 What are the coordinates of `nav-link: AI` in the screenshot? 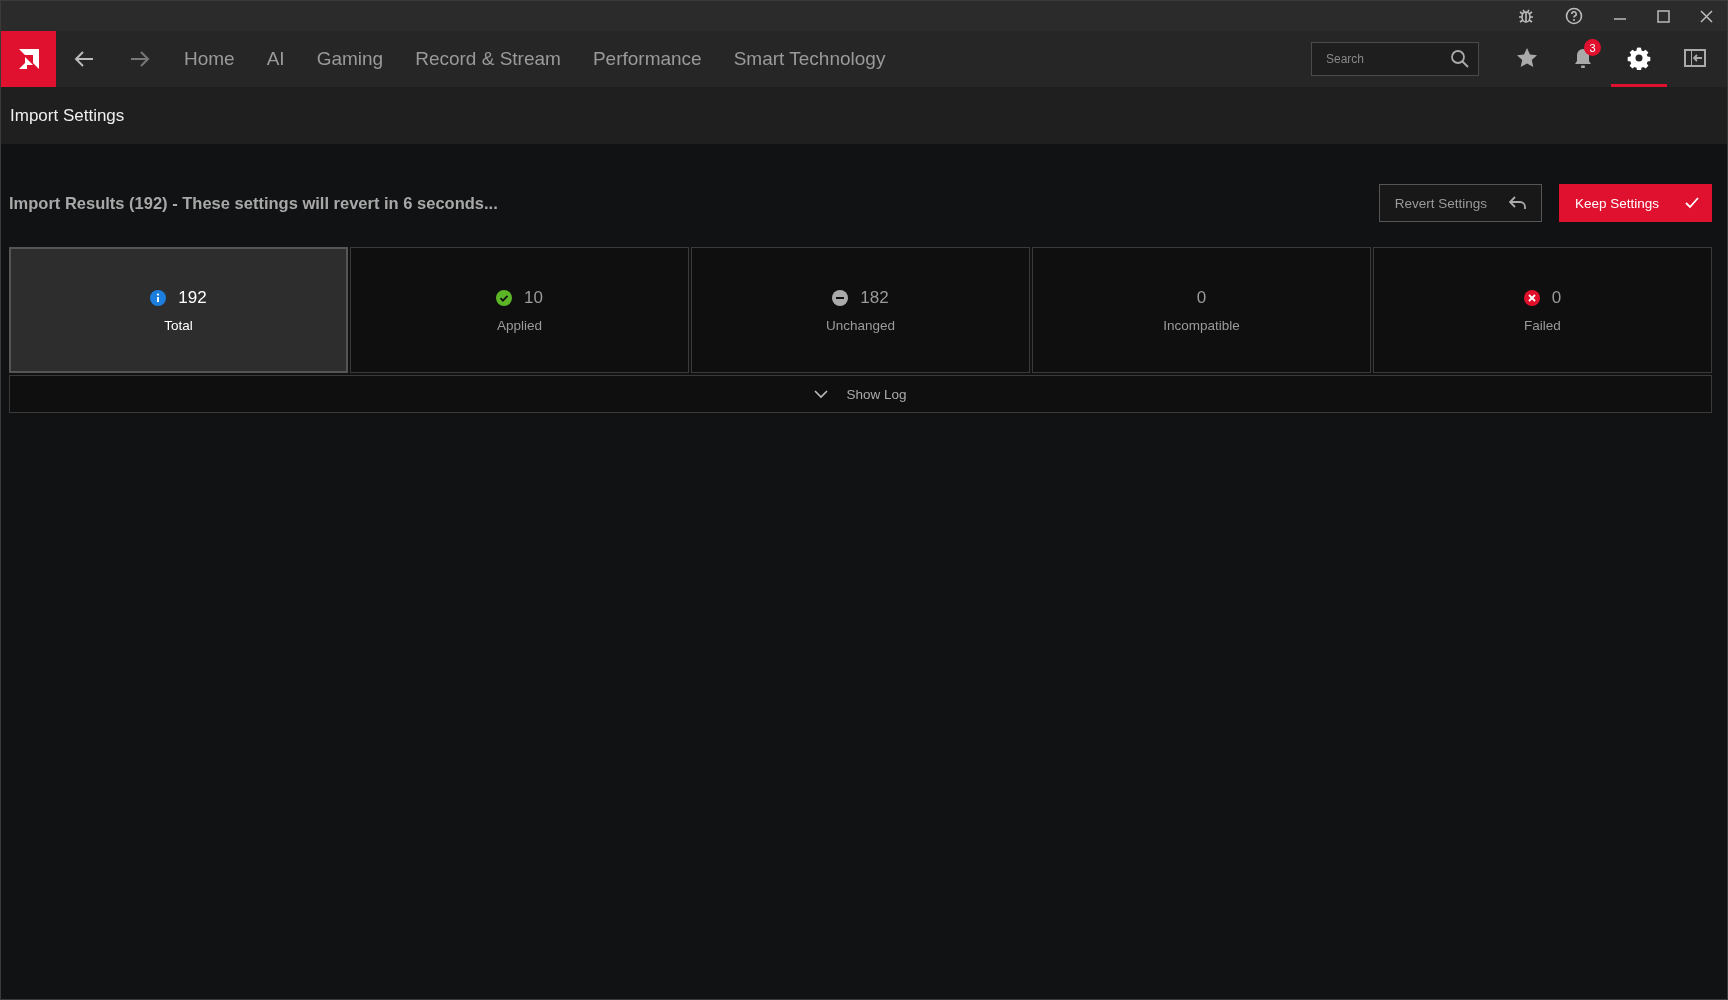 It's located at (275, 59).